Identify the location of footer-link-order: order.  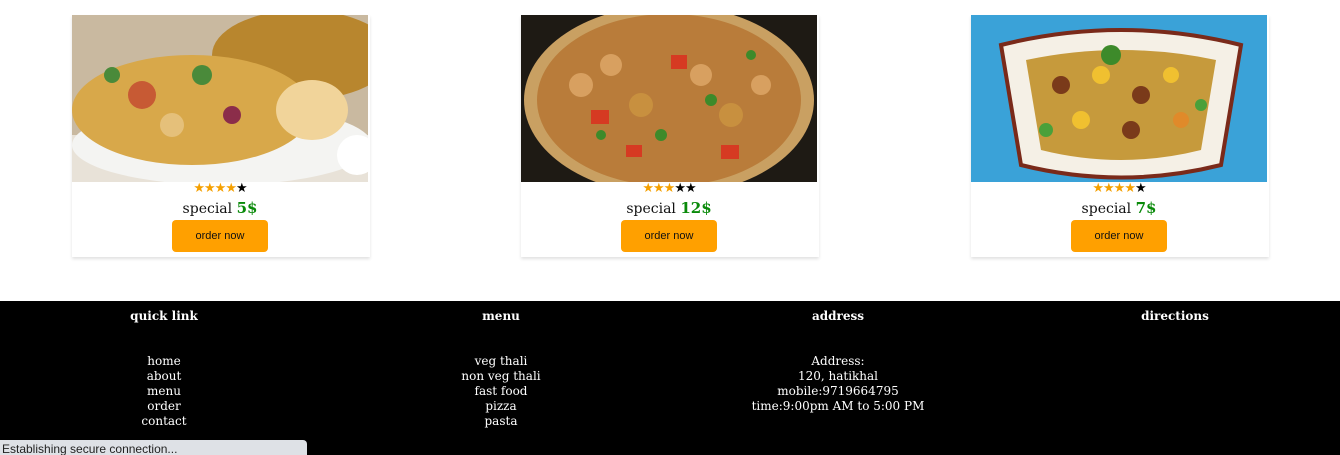
(164, 406).